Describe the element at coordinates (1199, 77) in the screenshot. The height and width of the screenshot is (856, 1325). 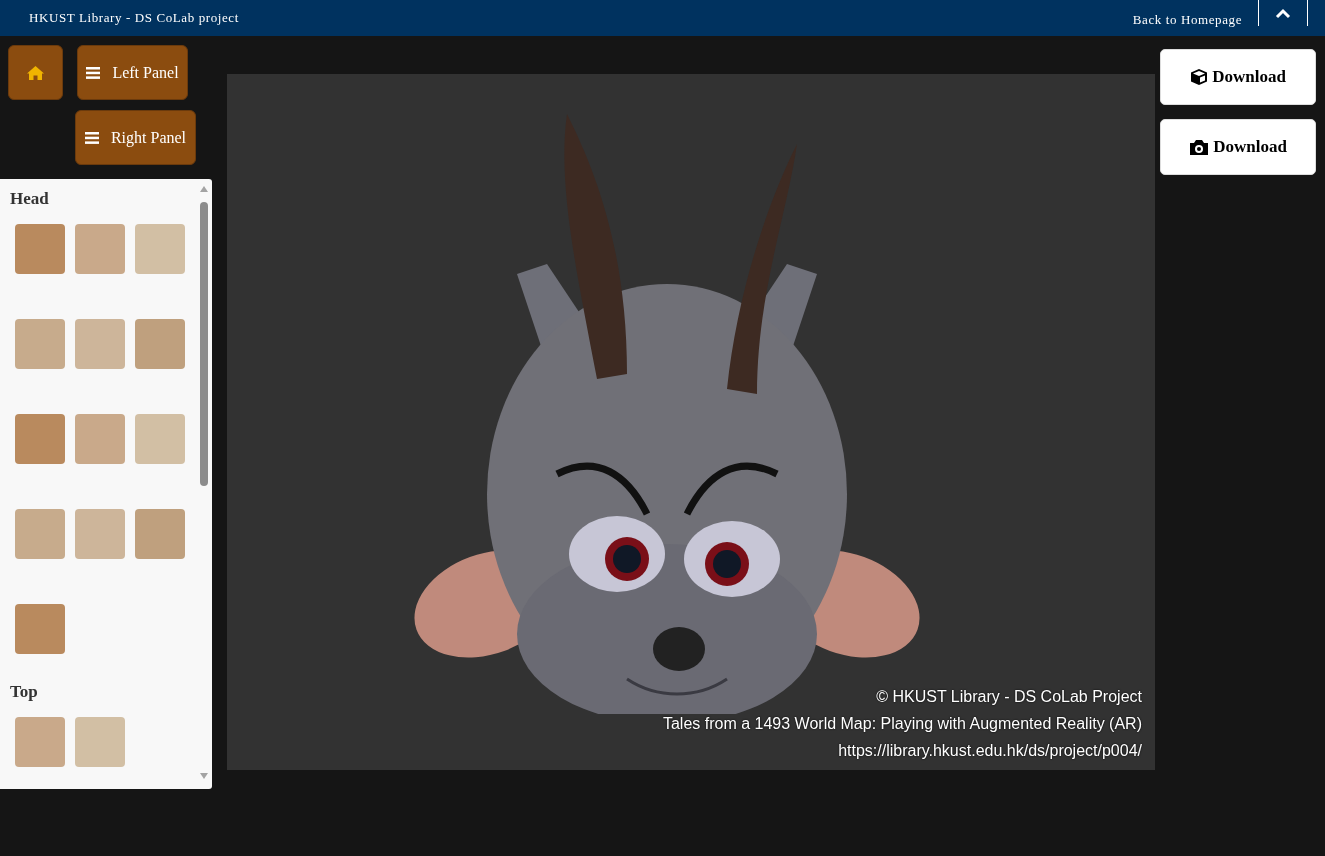
I see `cube-icon` at that location.